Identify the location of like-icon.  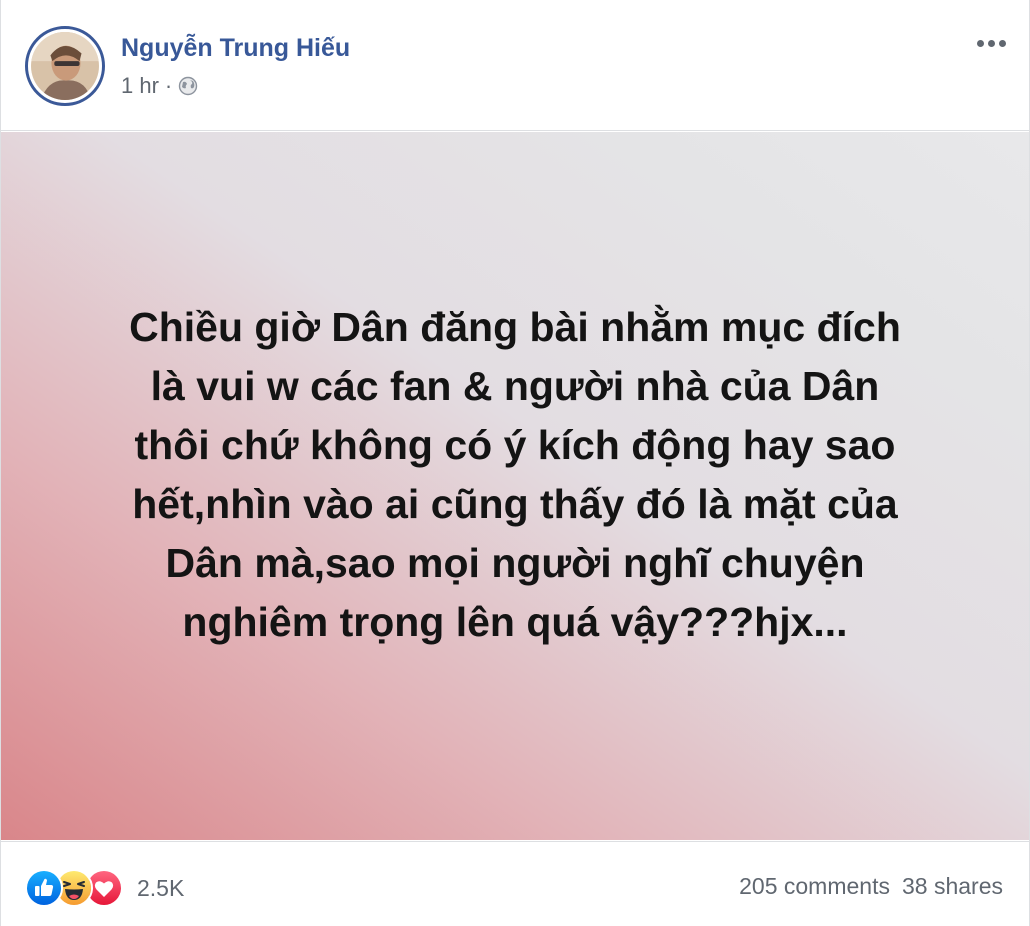
(44, 888).